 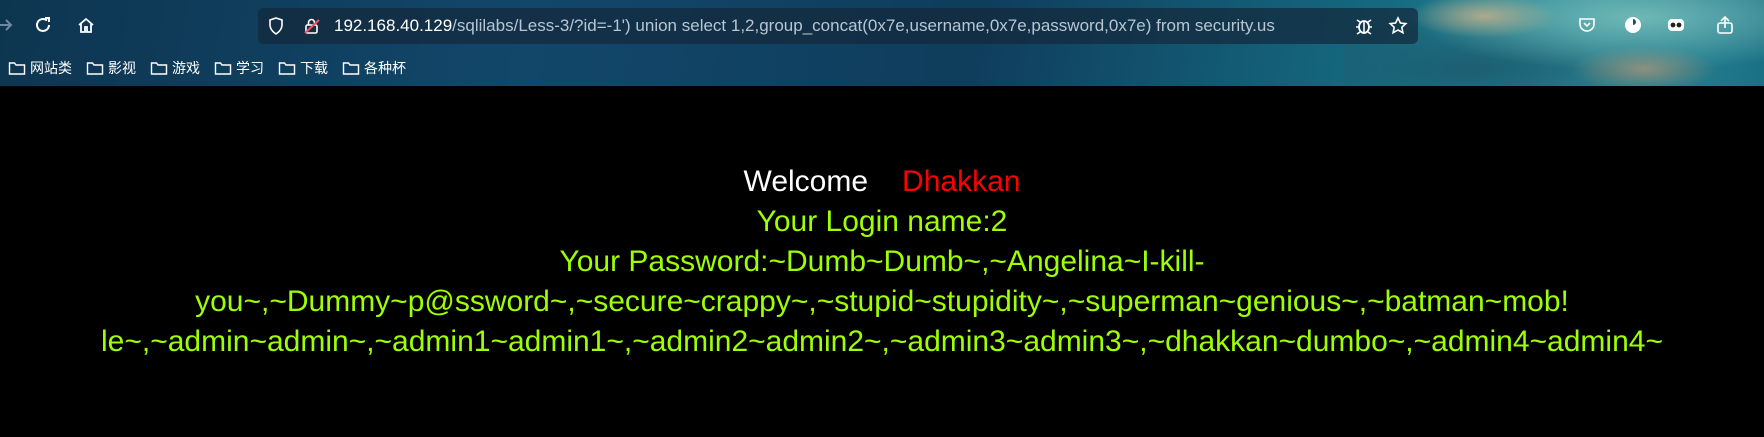 I want to click on extension-mask-icon, so click(x=1676, y=25).